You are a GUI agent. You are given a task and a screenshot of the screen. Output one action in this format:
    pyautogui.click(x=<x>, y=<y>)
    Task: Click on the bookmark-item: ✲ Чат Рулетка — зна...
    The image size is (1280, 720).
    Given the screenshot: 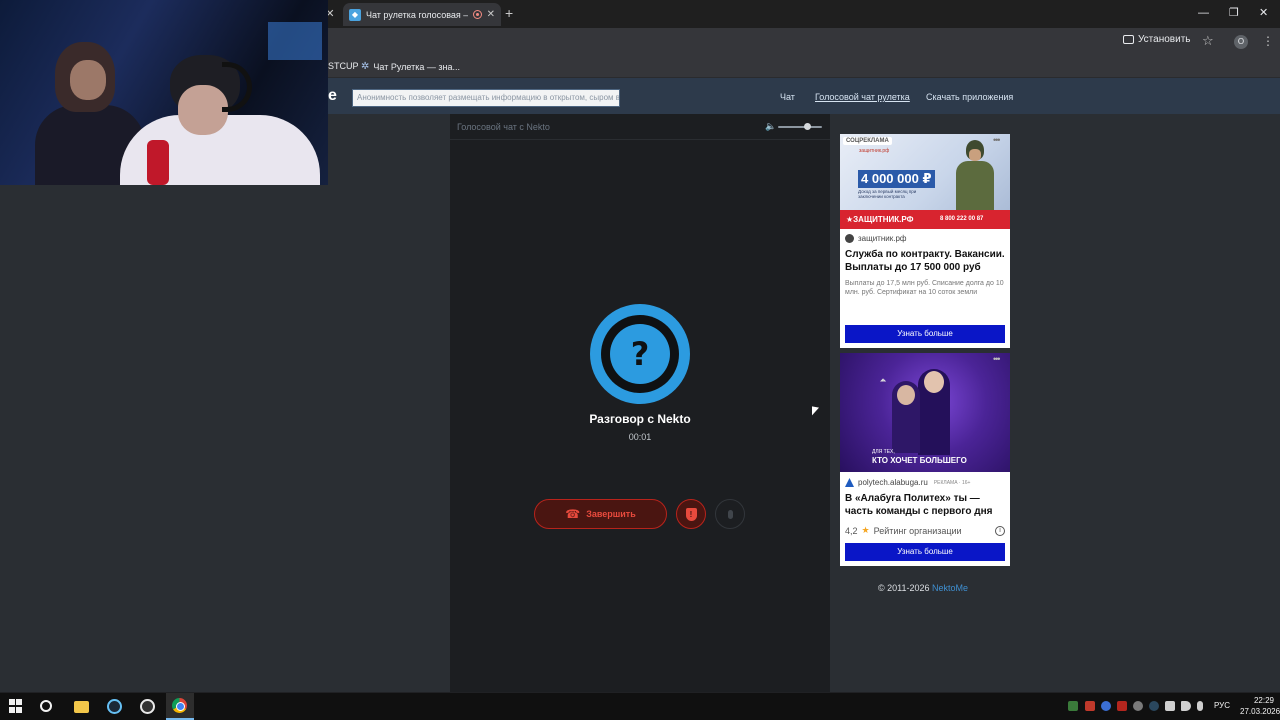 What is the action you would take?
    pyautogui.click(x=410, y=66)
    